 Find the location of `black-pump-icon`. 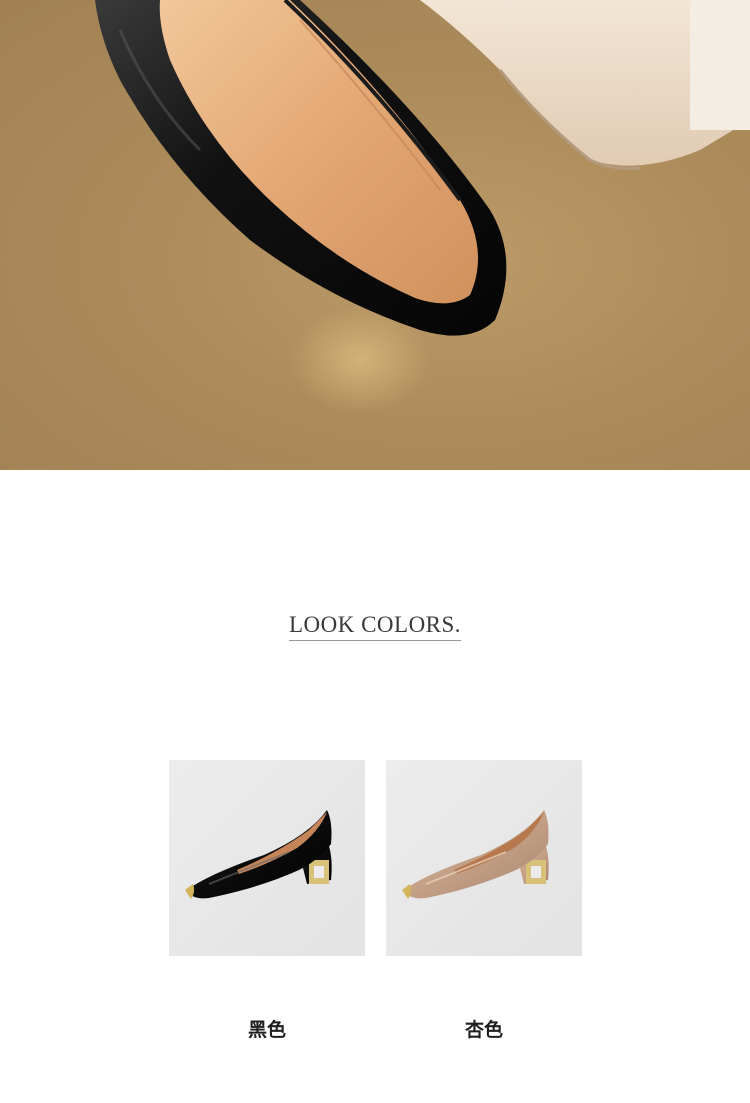

black-pump-icon is located at coordinates (258, 854).